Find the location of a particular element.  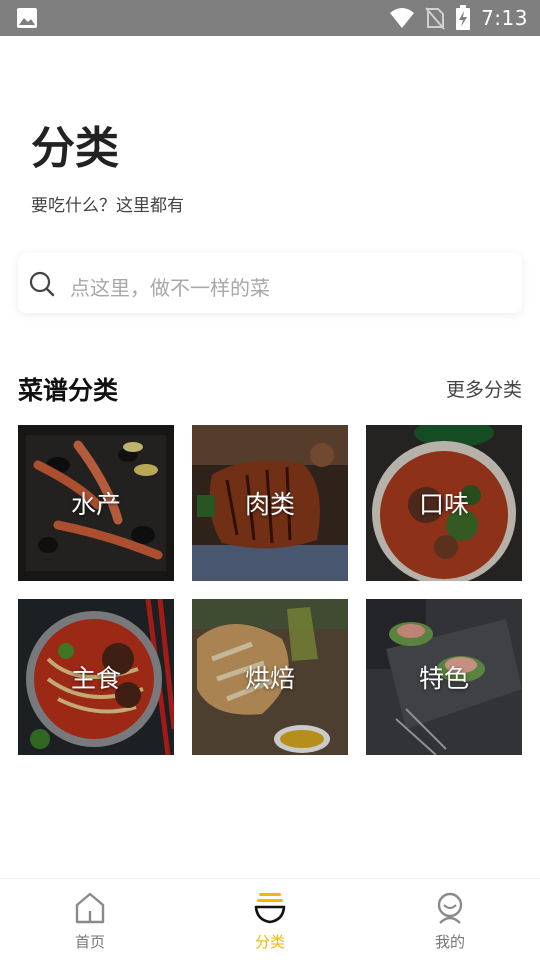

image-notification-icon is located at coordinates (27, 18).